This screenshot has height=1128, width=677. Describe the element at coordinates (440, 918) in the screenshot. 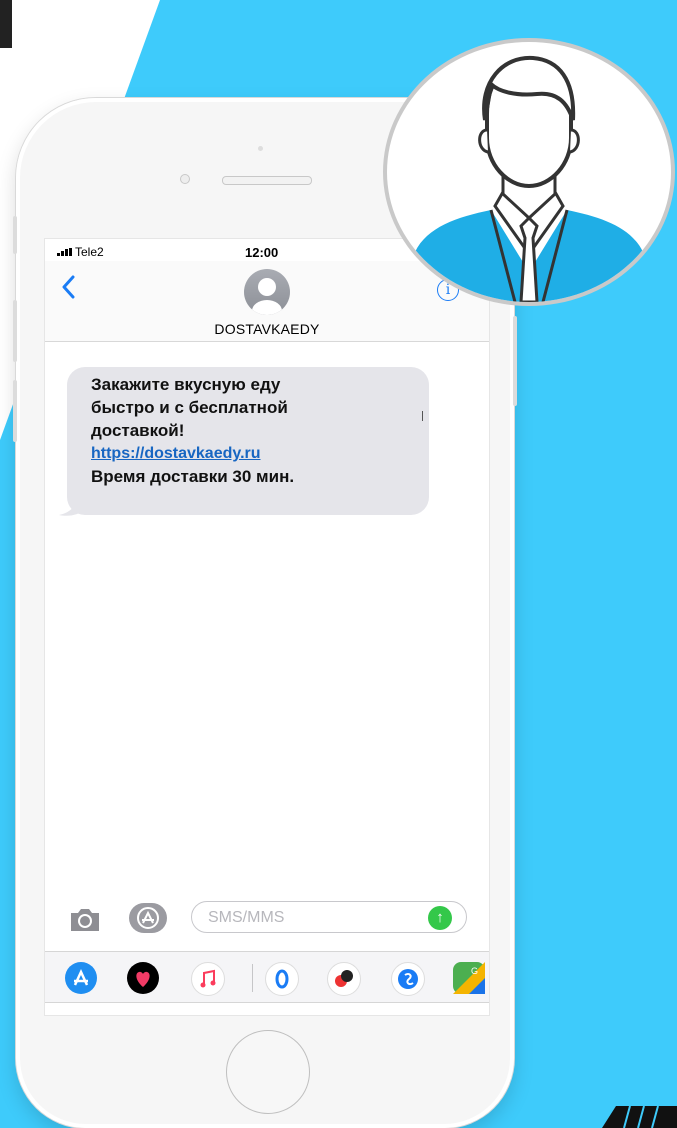

I see `send-icon: ↑` at that location.